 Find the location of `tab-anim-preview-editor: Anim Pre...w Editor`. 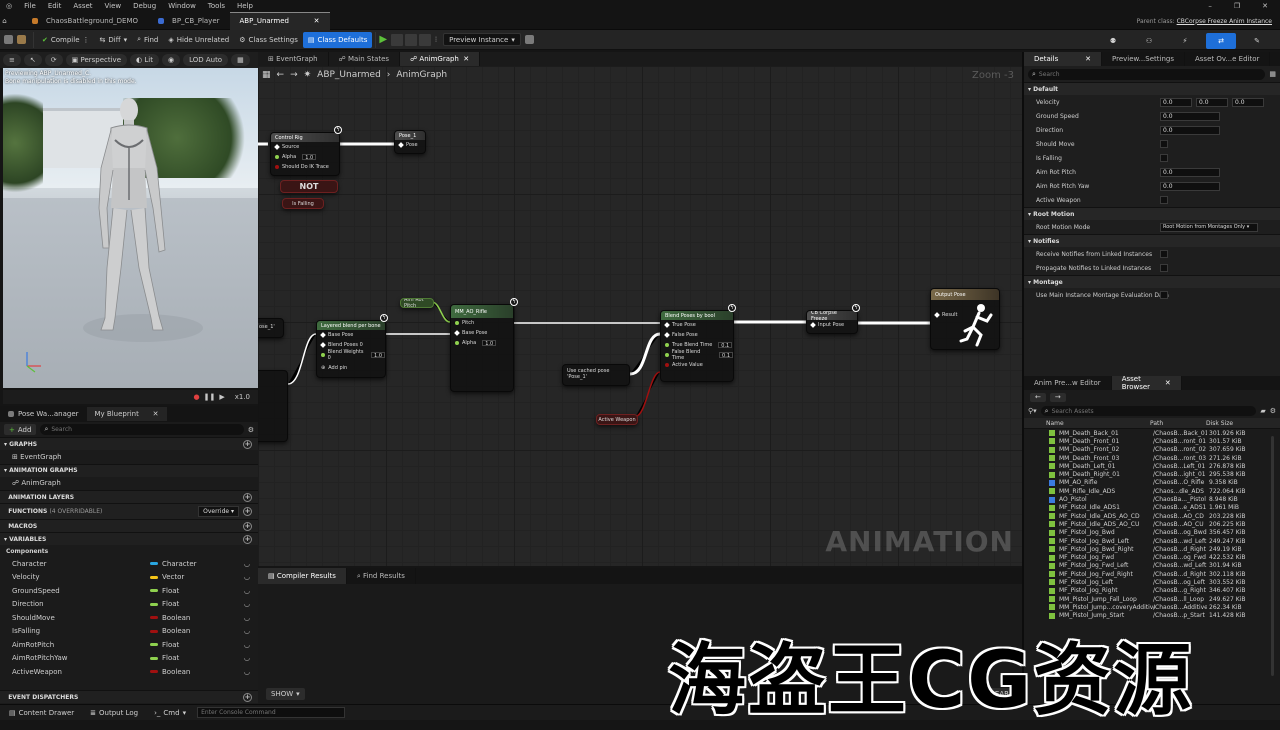

tab-anim-preview-editor: Anim Pre...w Editor is located at coordinates (1068, 383).